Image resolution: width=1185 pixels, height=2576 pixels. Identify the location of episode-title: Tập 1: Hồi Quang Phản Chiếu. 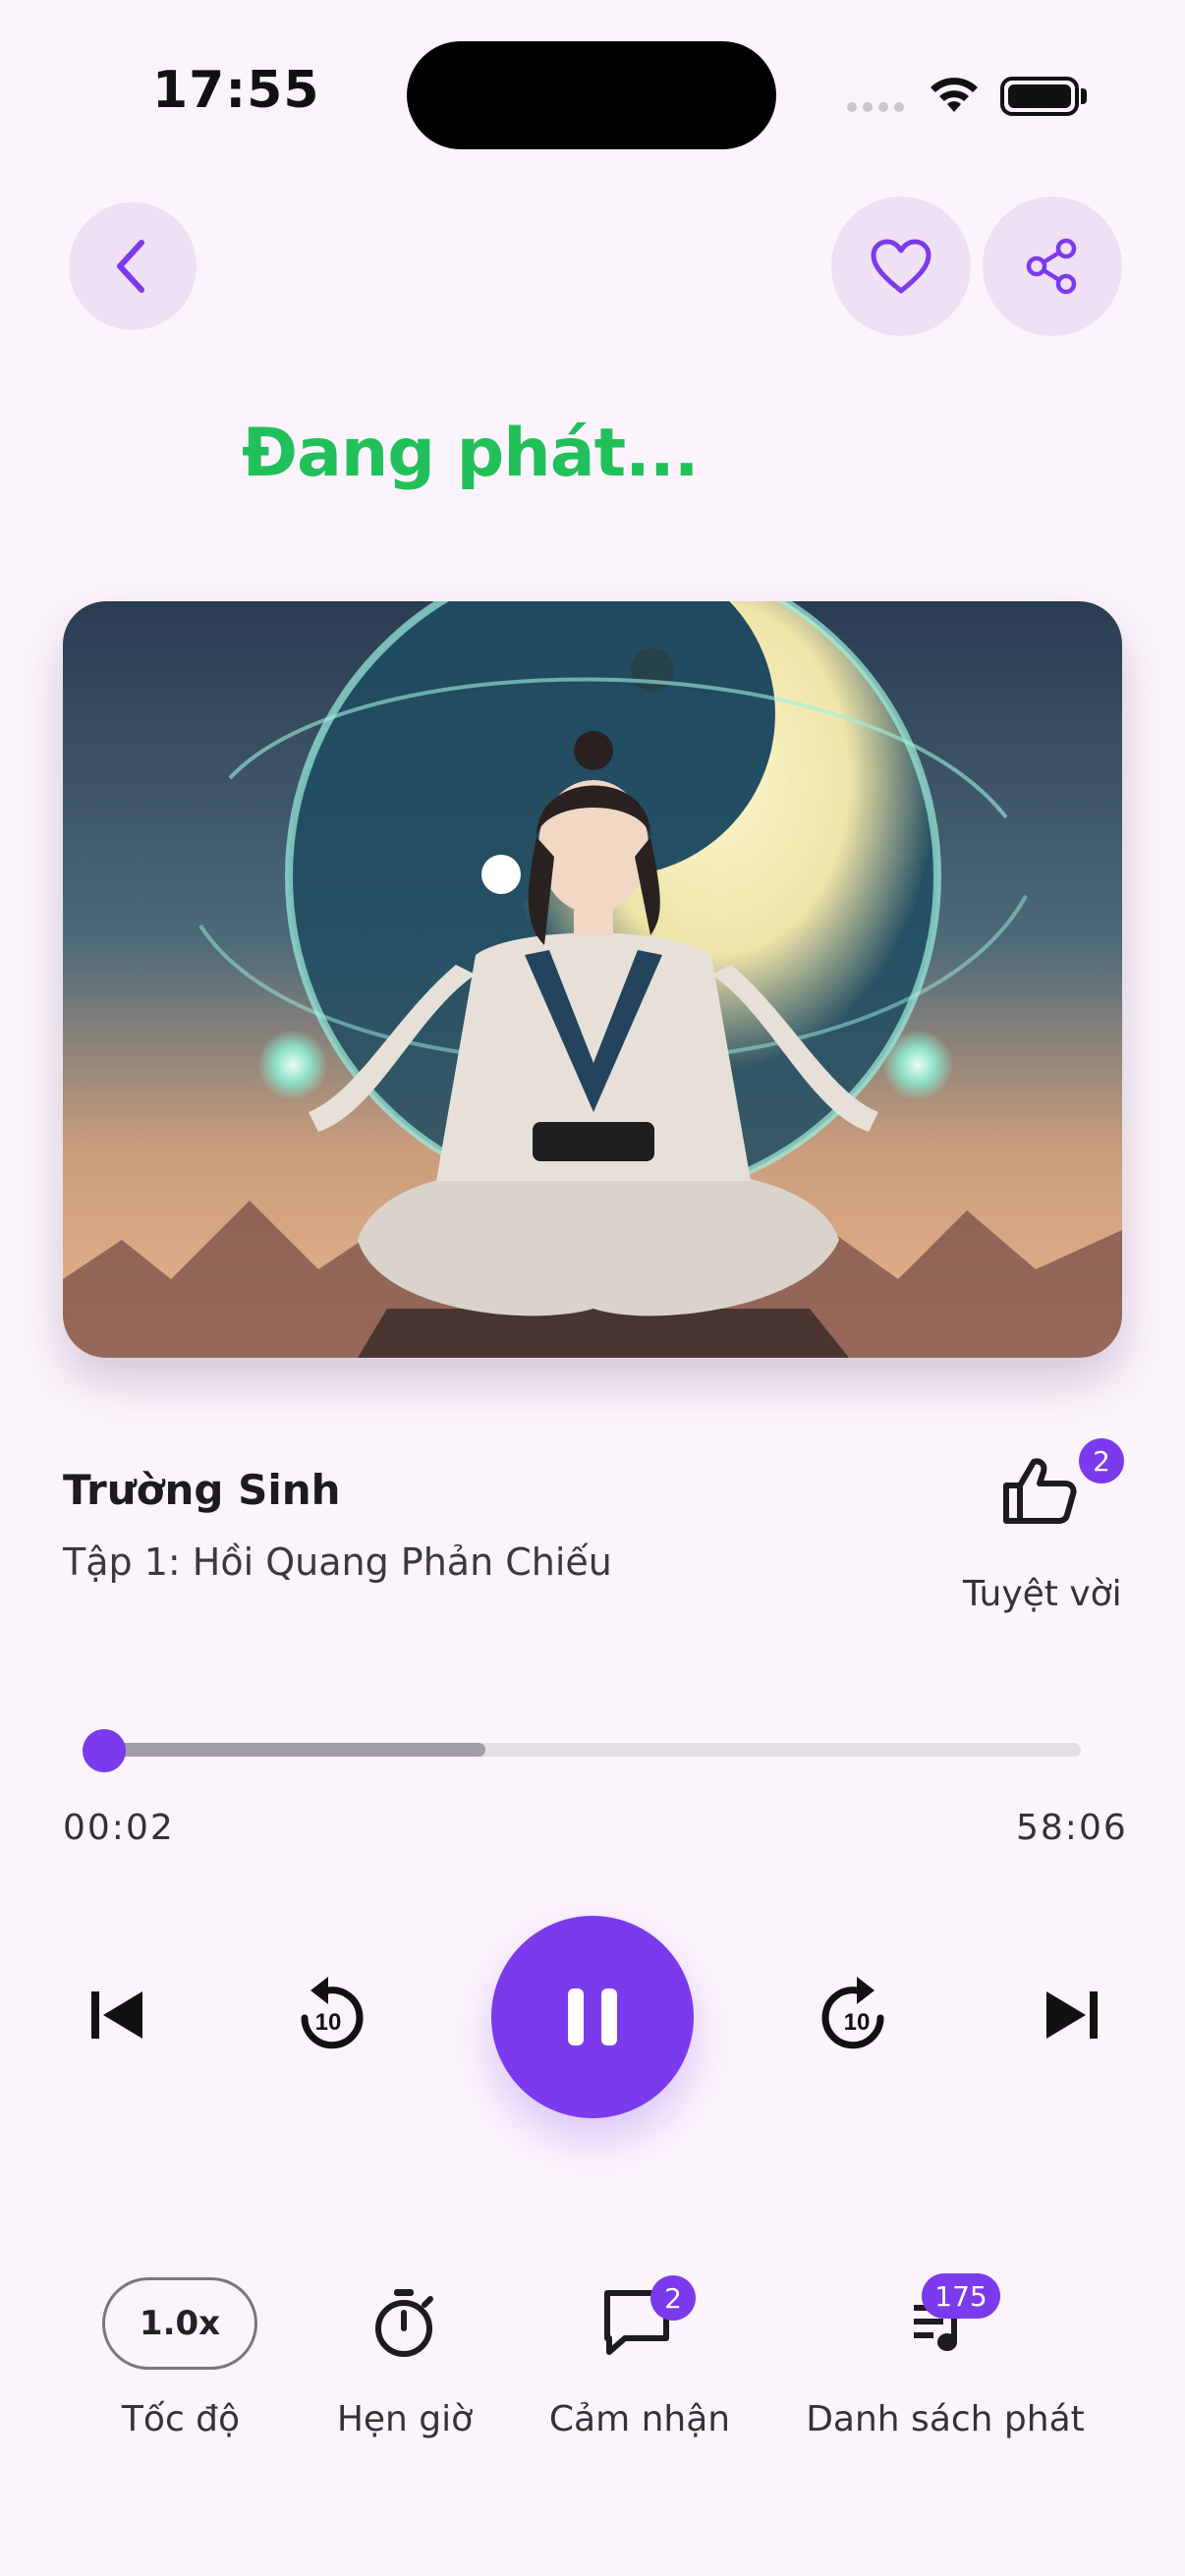
(338, 1562).